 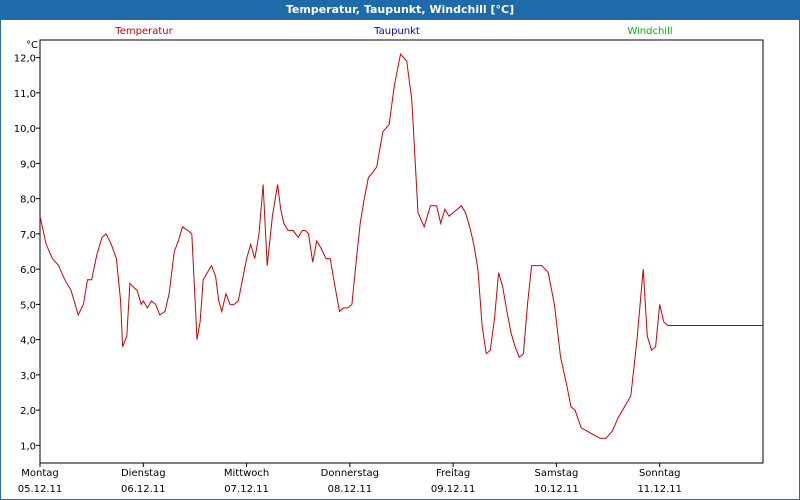 What do you see at coordinates (143, 31) in the screenshot?
I see `legend-item-temperatur: Temperatur` at bounding box center [143, 31].